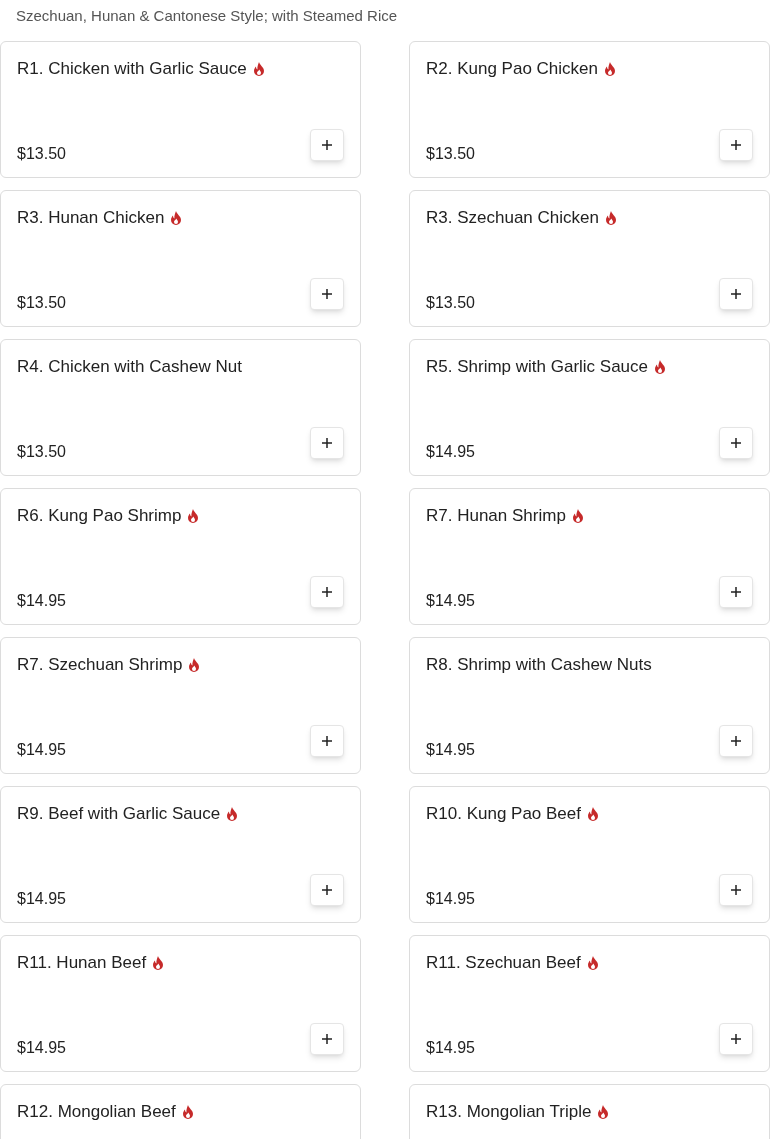 This screenshot has width=770, height=1139. I want to click on menu-item-card: R10. Kung Pao Beef $14.95, so click(589, 854).